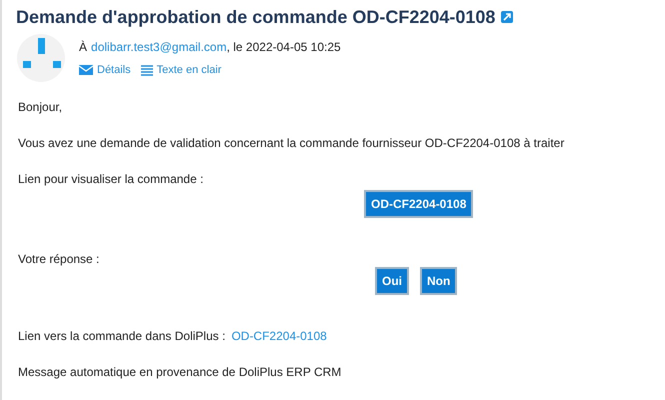 This screenshot has height=400, width=665. What do you see at coordinates (122, 336) in the screenshot?
I see `link-label: Lien vers la commande dans DoliPlus :` at bounding box center [122, 336].